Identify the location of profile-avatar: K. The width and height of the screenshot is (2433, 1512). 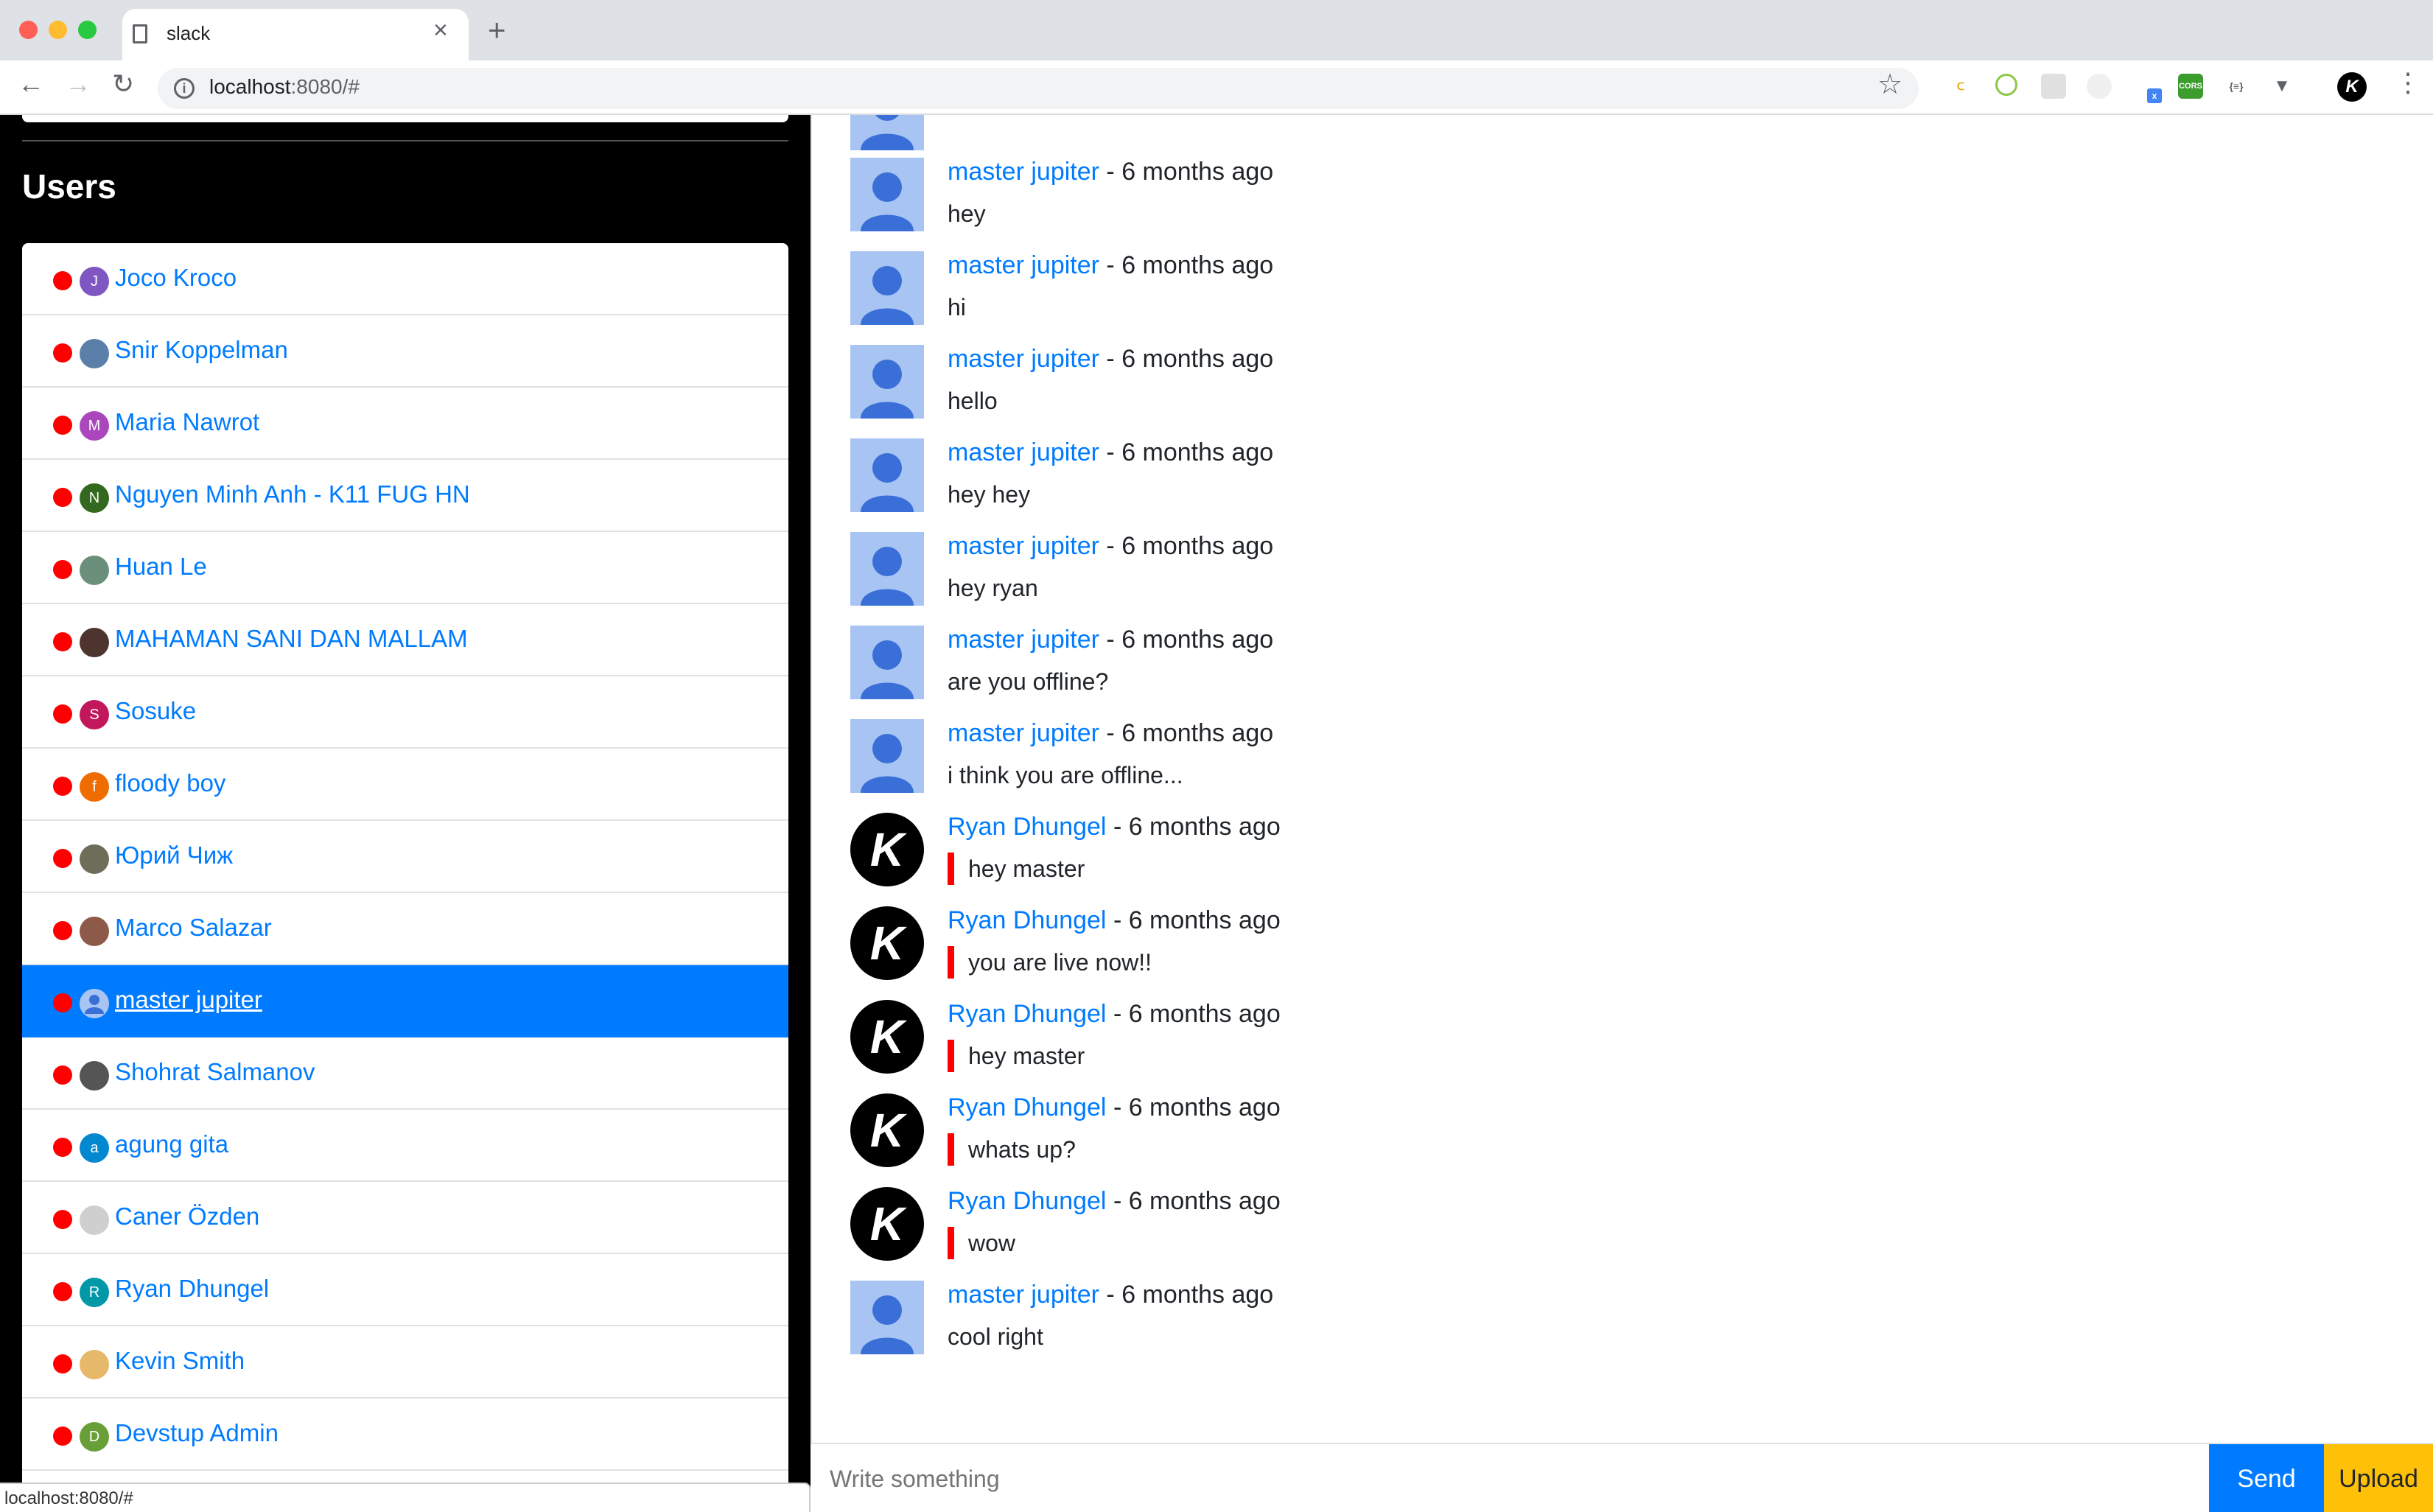
(2352, 87).